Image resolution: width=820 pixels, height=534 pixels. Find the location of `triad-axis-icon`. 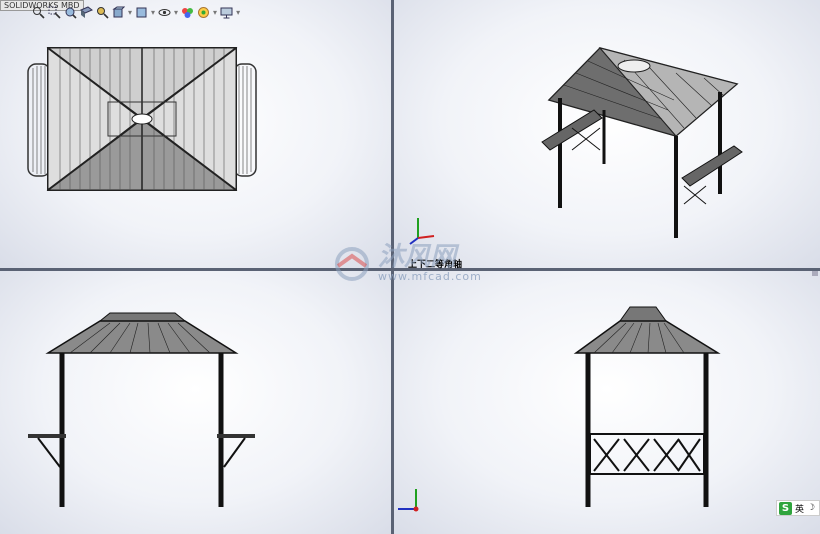

triad-axis-icon is located at coordinates (422, 231).